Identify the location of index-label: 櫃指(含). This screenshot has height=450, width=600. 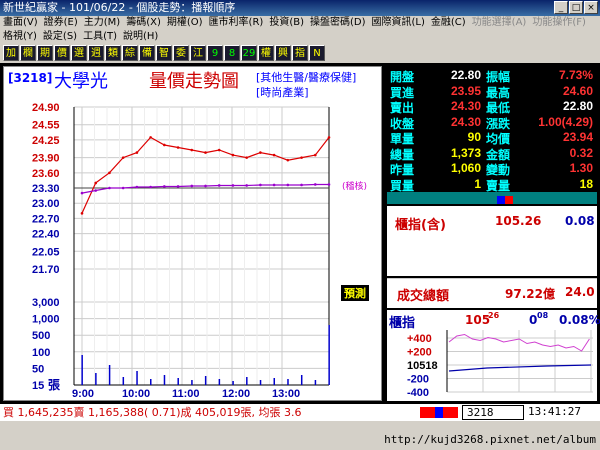
(420, 225).